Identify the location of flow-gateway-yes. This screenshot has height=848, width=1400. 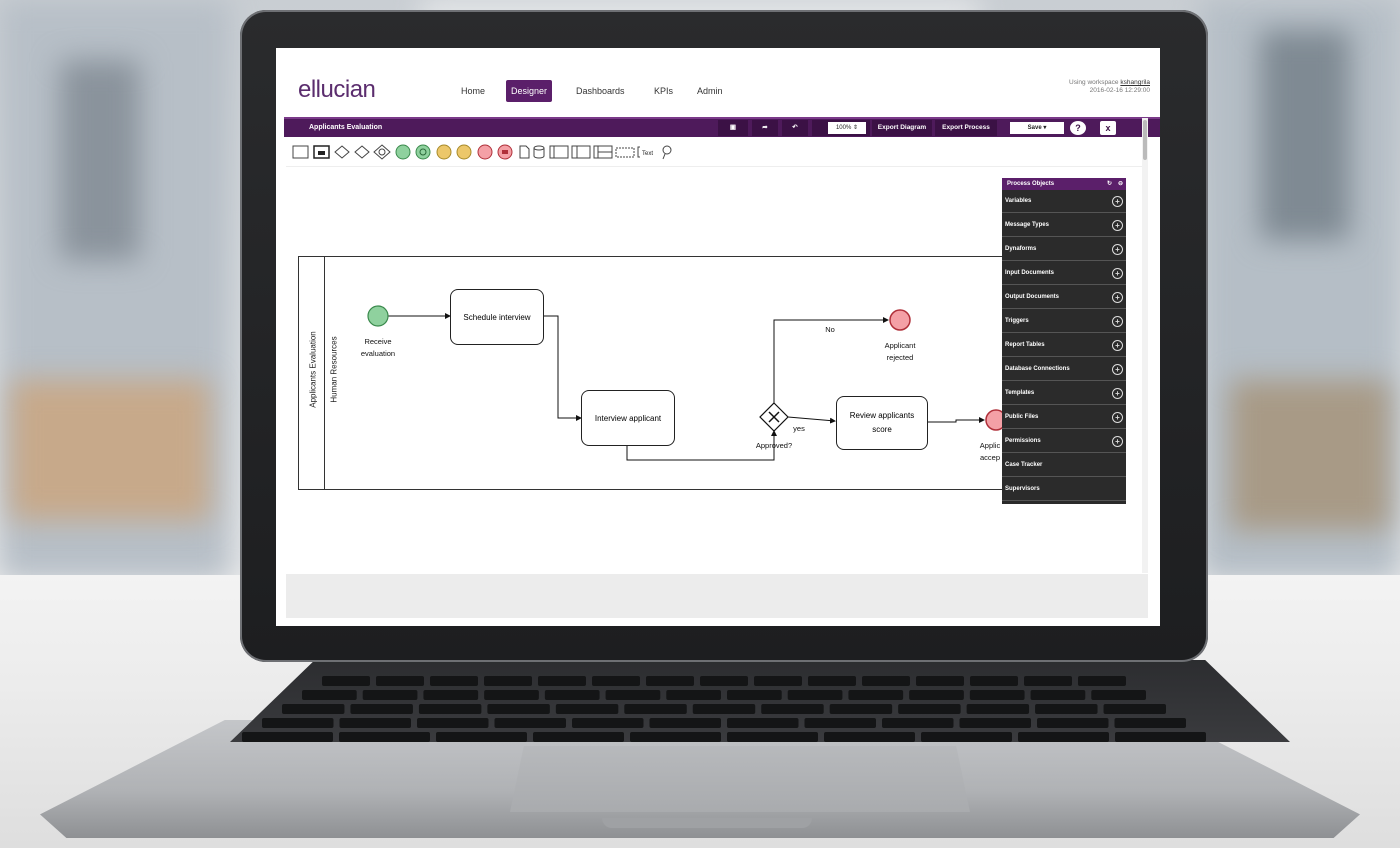
(811, 420).